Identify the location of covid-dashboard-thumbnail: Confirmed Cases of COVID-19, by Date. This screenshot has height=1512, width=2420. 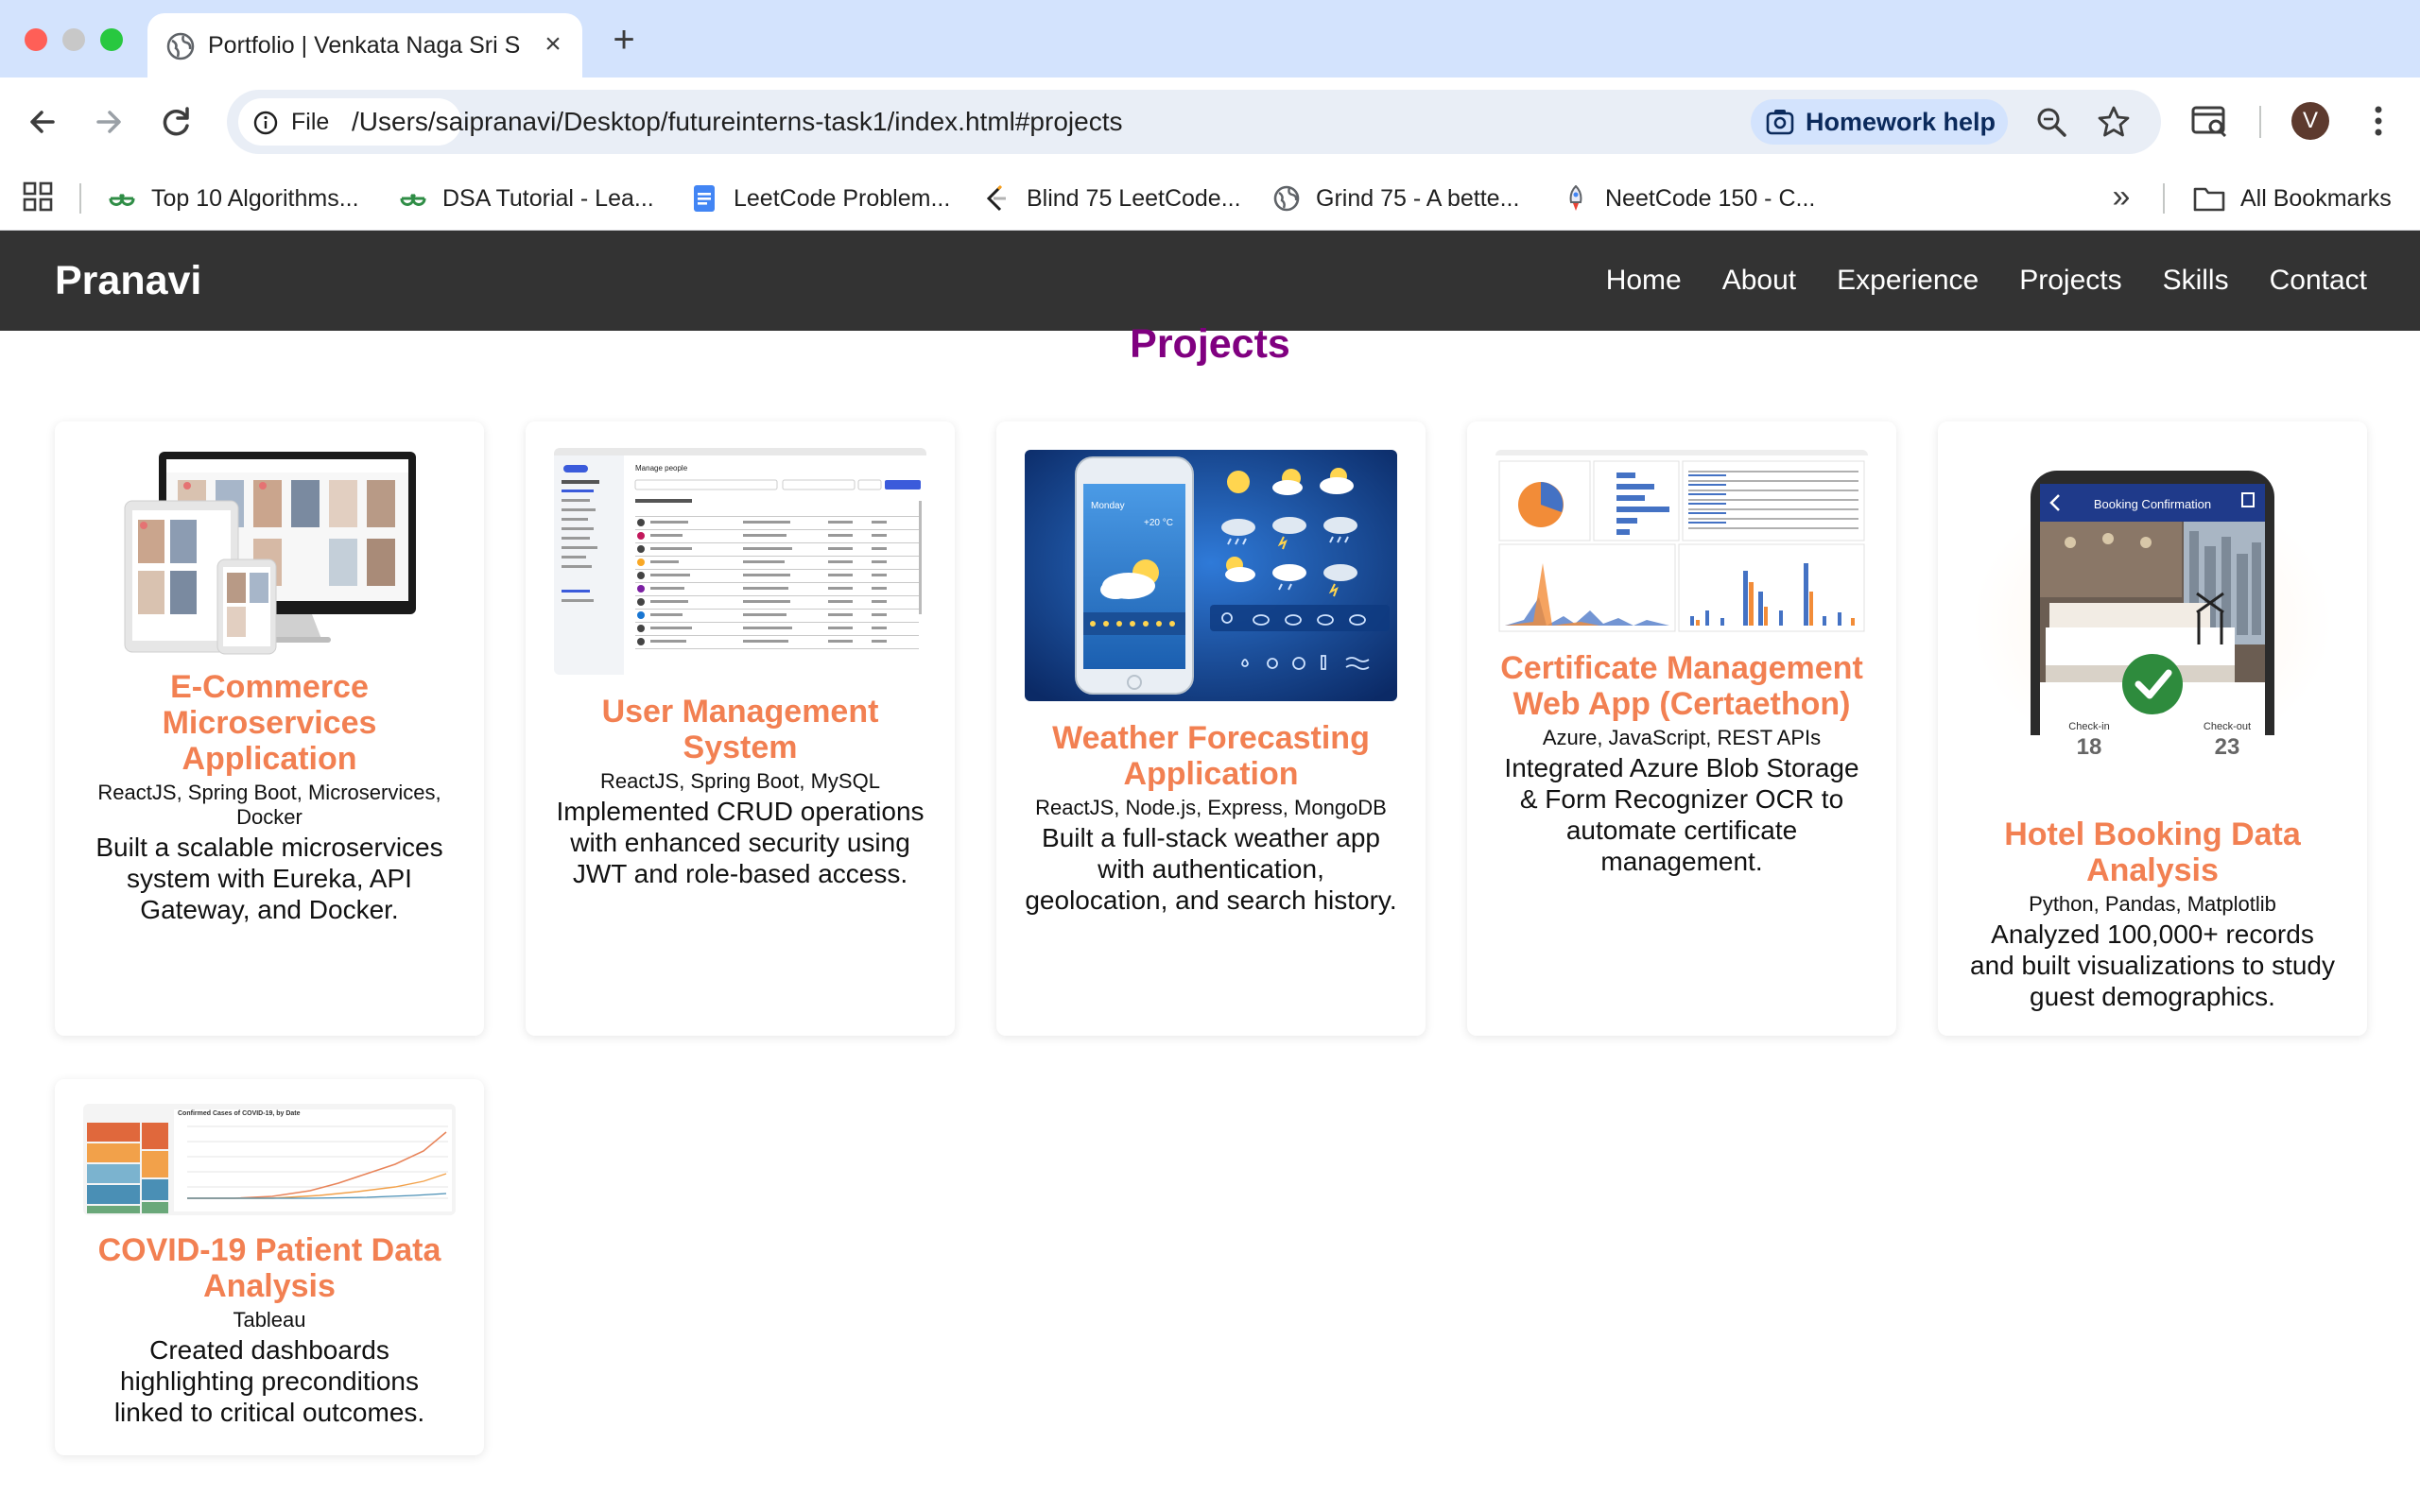
(270, 1159).